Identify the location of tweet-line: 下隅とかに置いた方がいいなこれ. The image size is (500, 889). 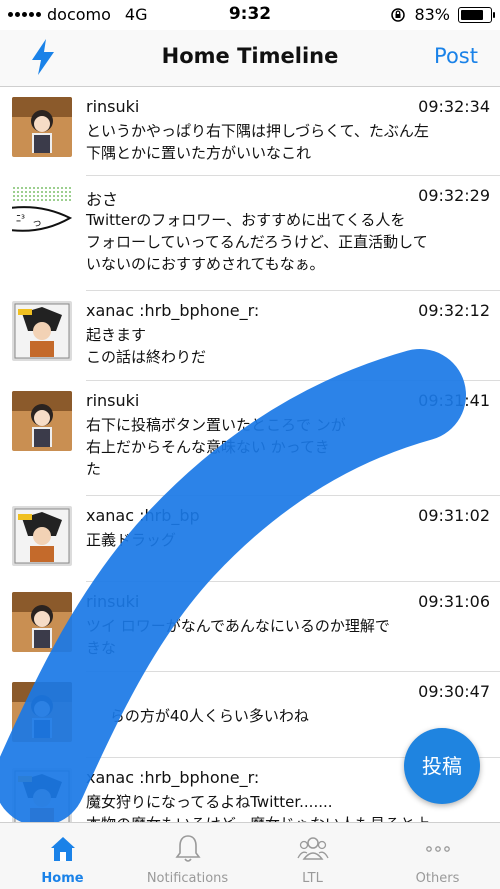
(199, 153).